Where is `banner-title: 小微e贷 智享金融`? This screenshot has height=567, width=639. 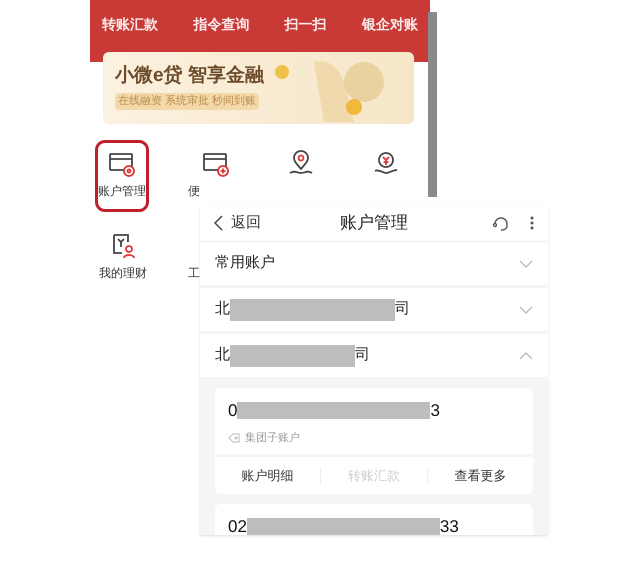 banner-title: 小微e贷 智享金融 is located at coordinates (189, 76).